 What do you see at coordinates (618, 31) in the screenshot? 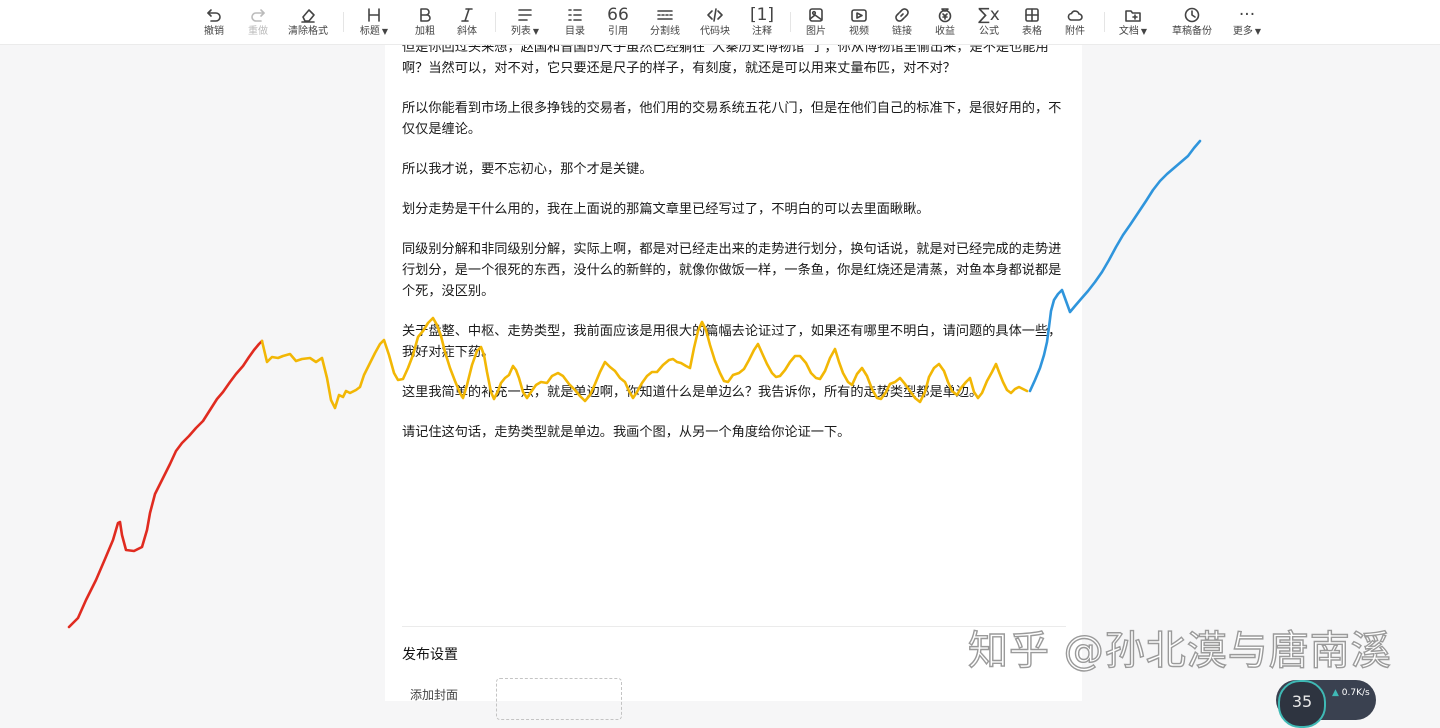
I see `quote-label: 引用` at bounding box center [618, 31].